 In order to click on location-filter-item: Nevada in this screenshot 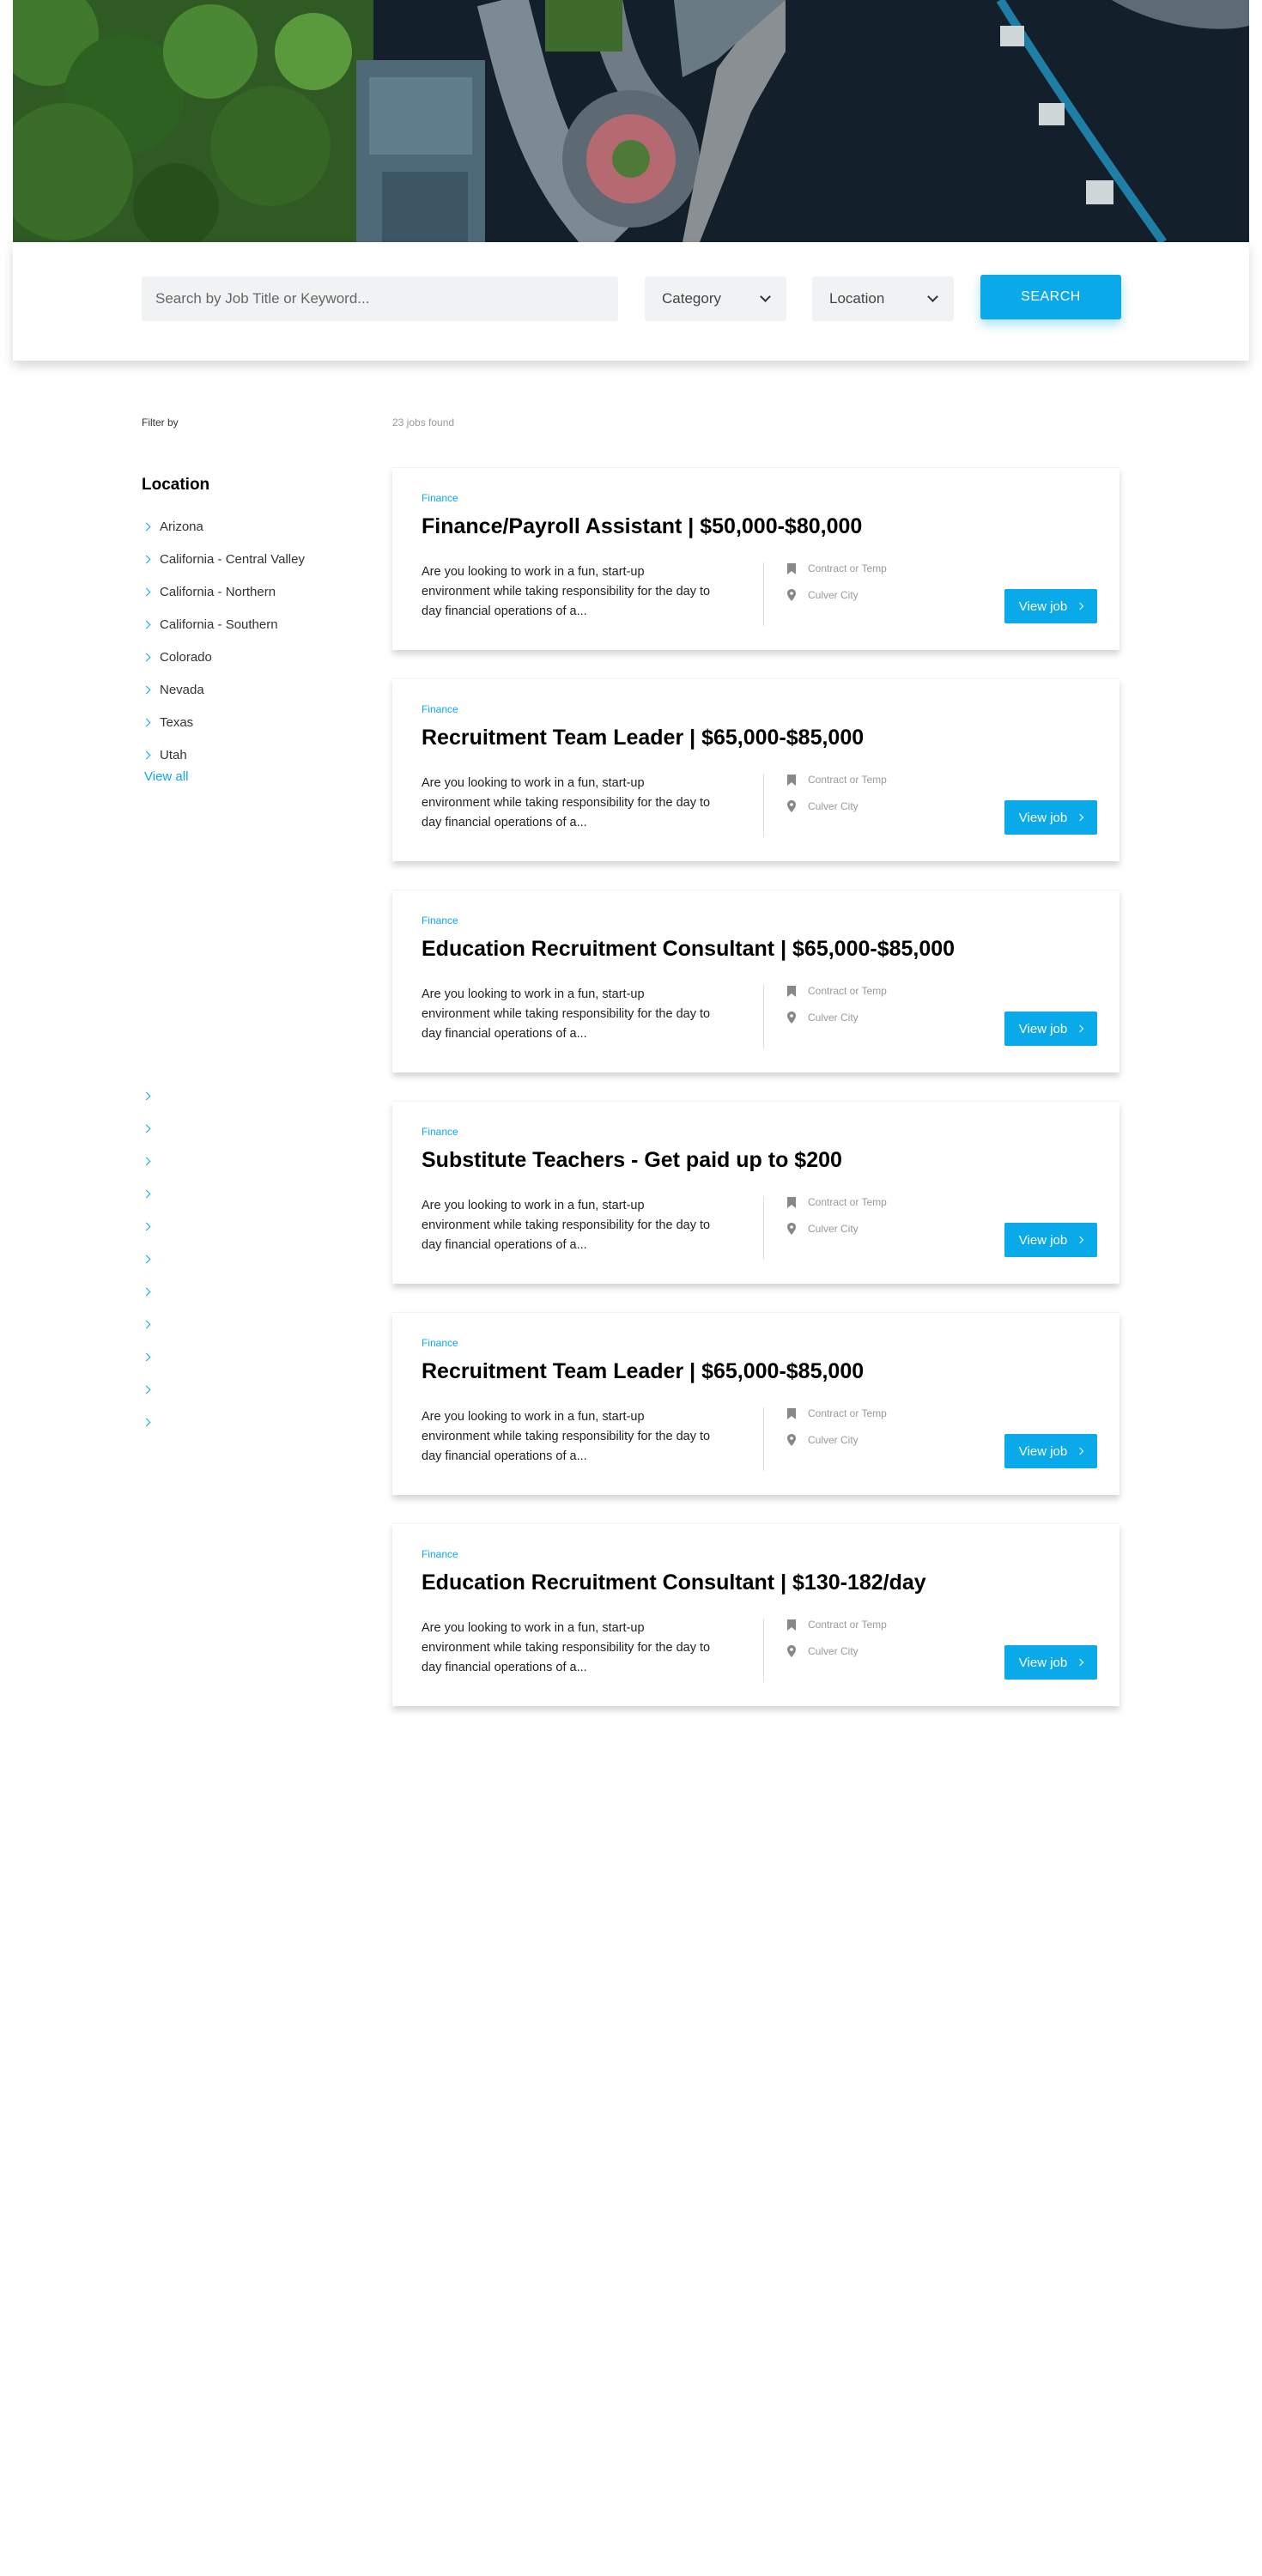, I will do `click(223, 689)`.